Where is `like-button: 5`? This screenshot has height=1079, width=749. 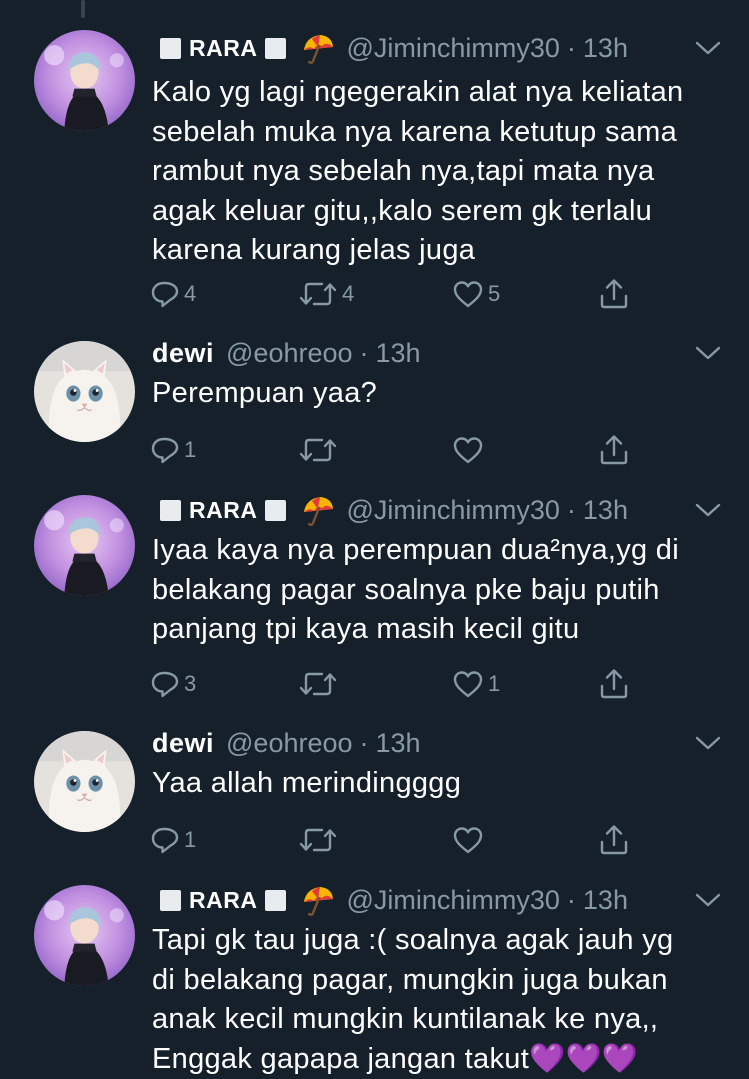 like-button: 5 is located at coordinates (476, 294).